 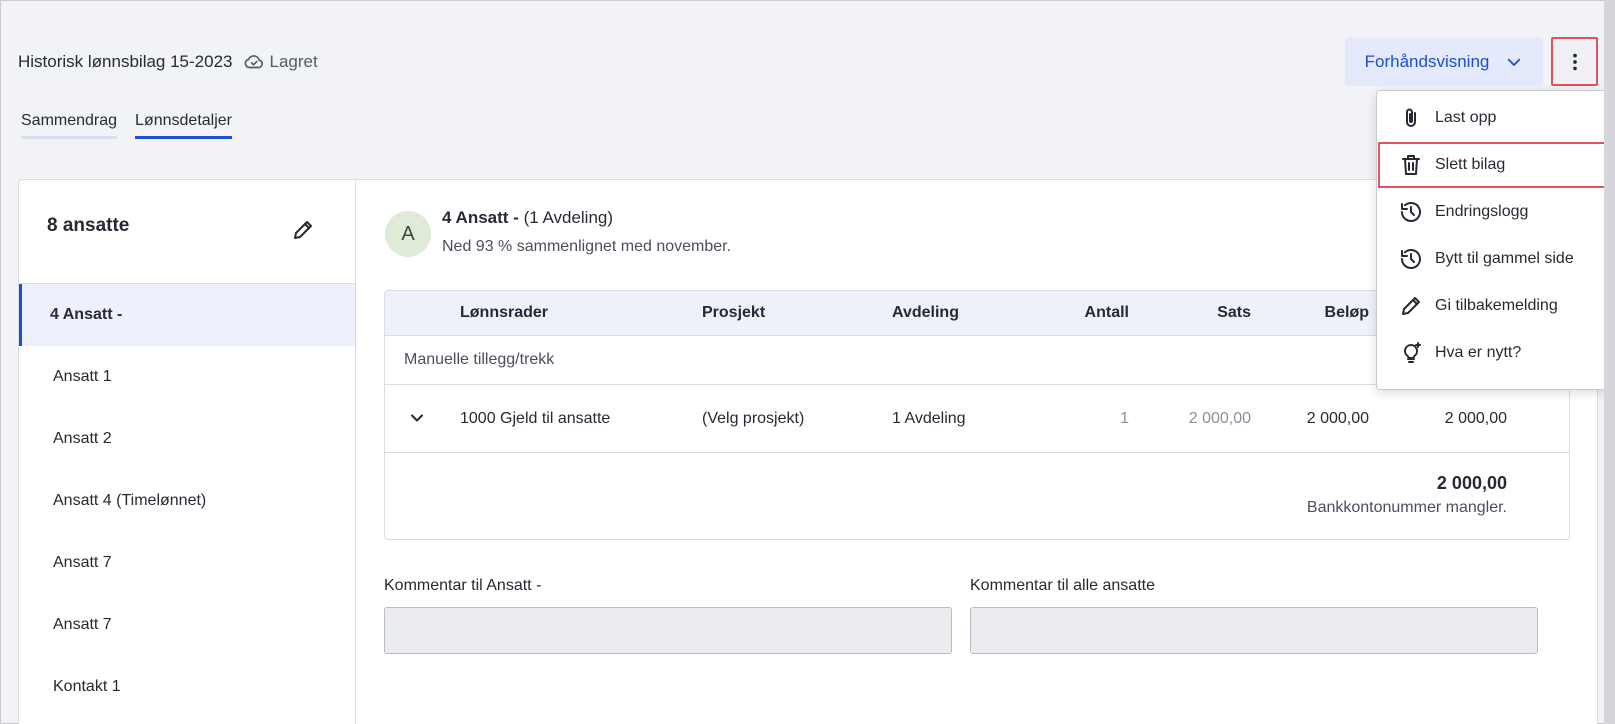 What do you see at coordinates (183, 125) in the screenshot?
I see `tab-lonnsdetaljer: Lønnsdetaljer` at bounding box center [183, 125].